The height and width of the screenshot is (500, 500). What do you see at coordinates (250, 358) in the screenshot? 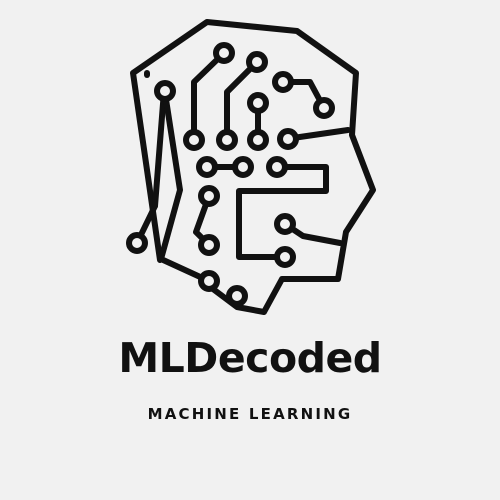
I see `brand-name: MLDecoded` at bounding box center [250, 358].